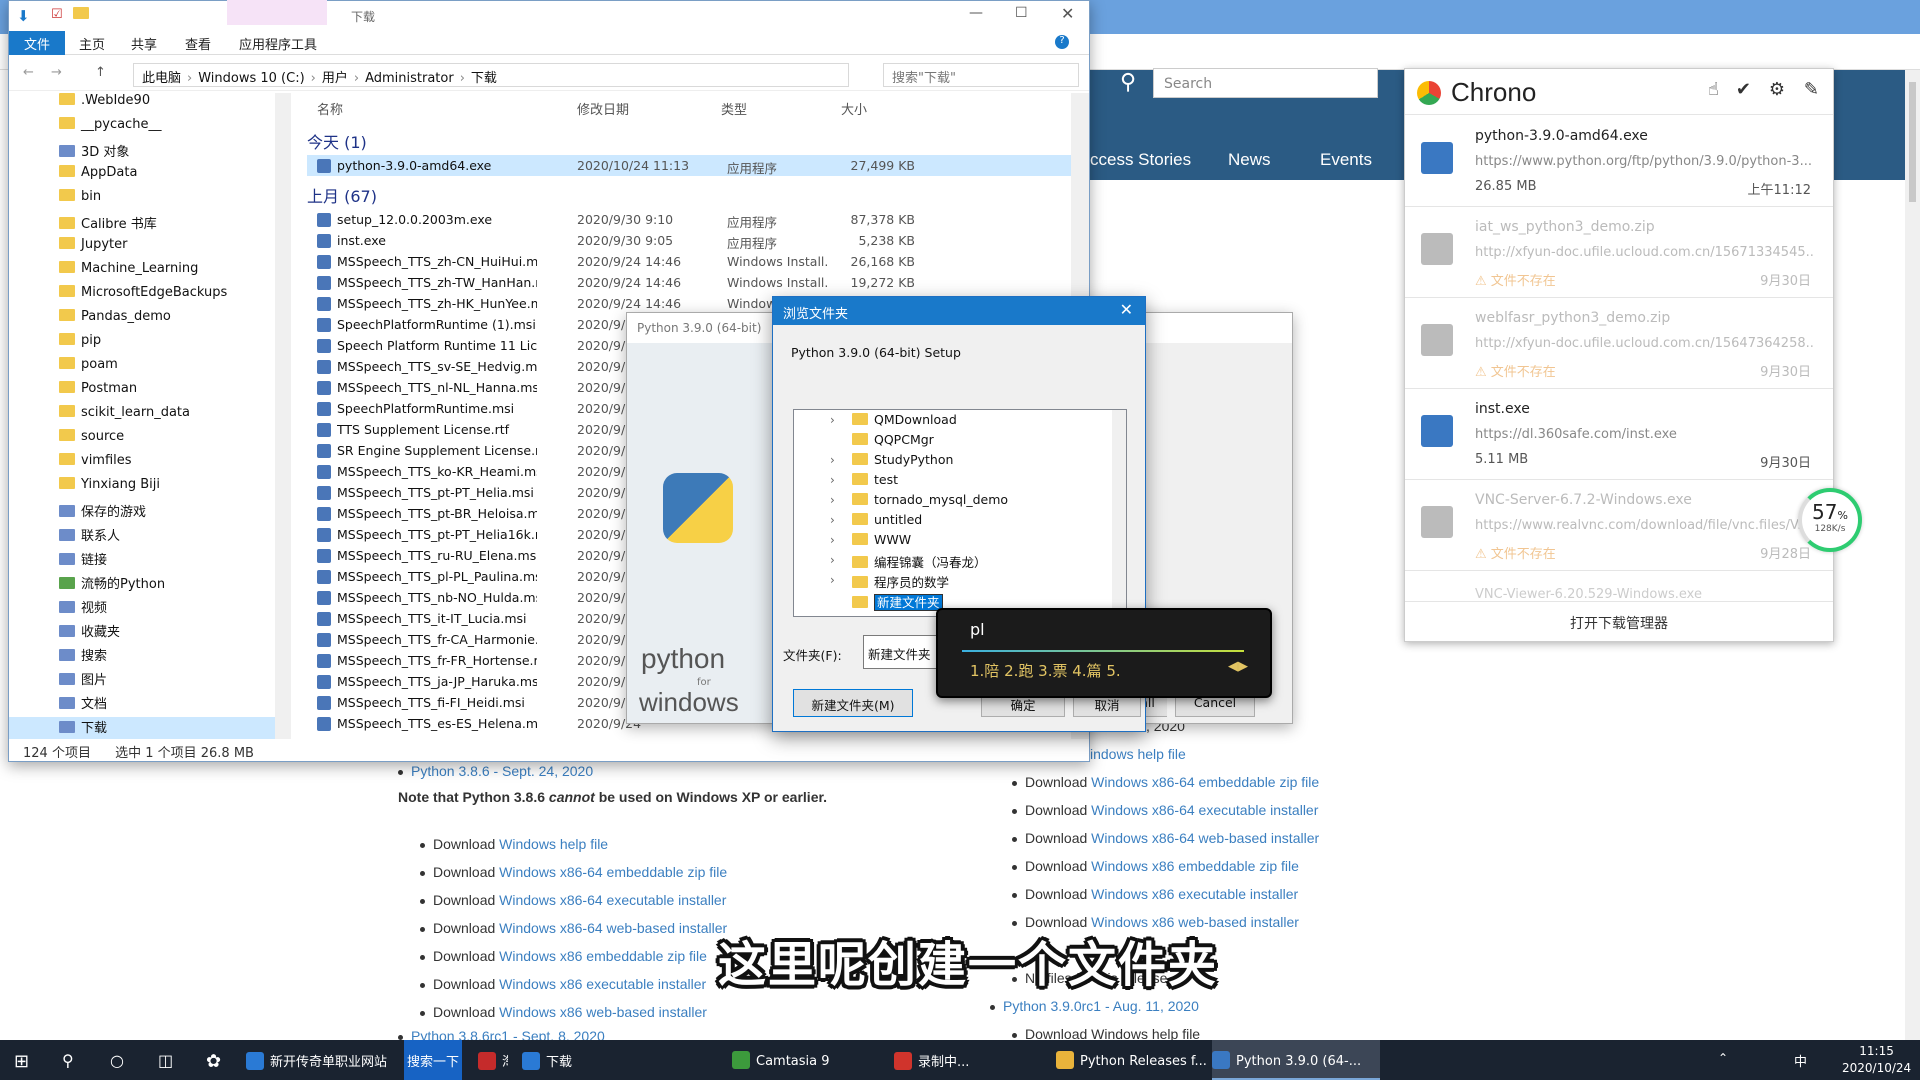 The height and width of the screenshot is (1080, 1920). Describe the element at coordinates (28, 72) in the screenshot. I see `back-arrow-icon: ←` at that location.